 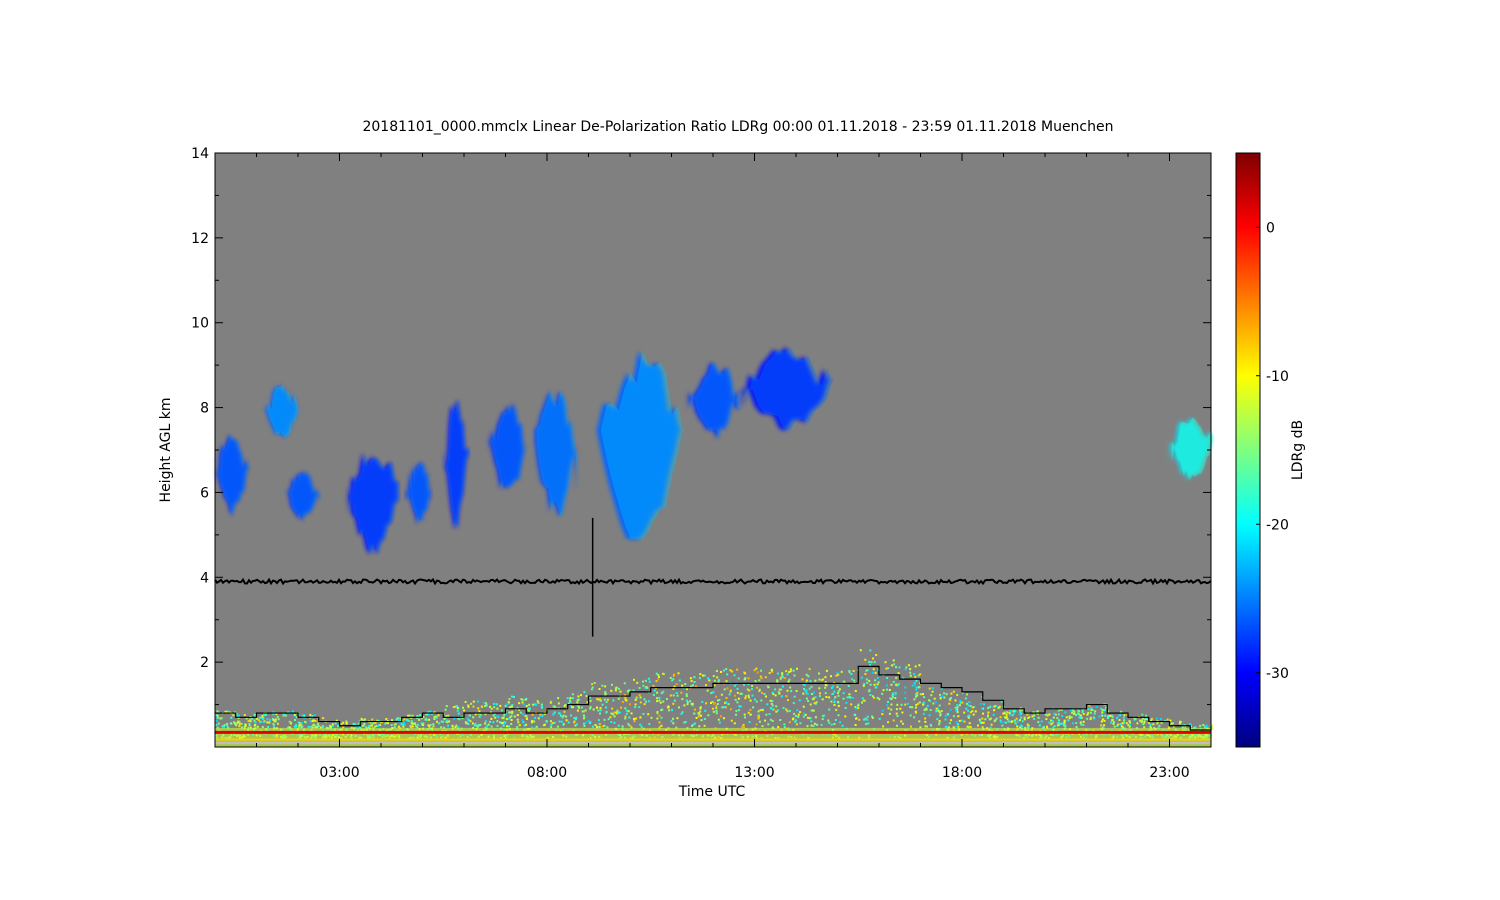 I want to click on y-tick-label: 4, so click(x=204, y=578).